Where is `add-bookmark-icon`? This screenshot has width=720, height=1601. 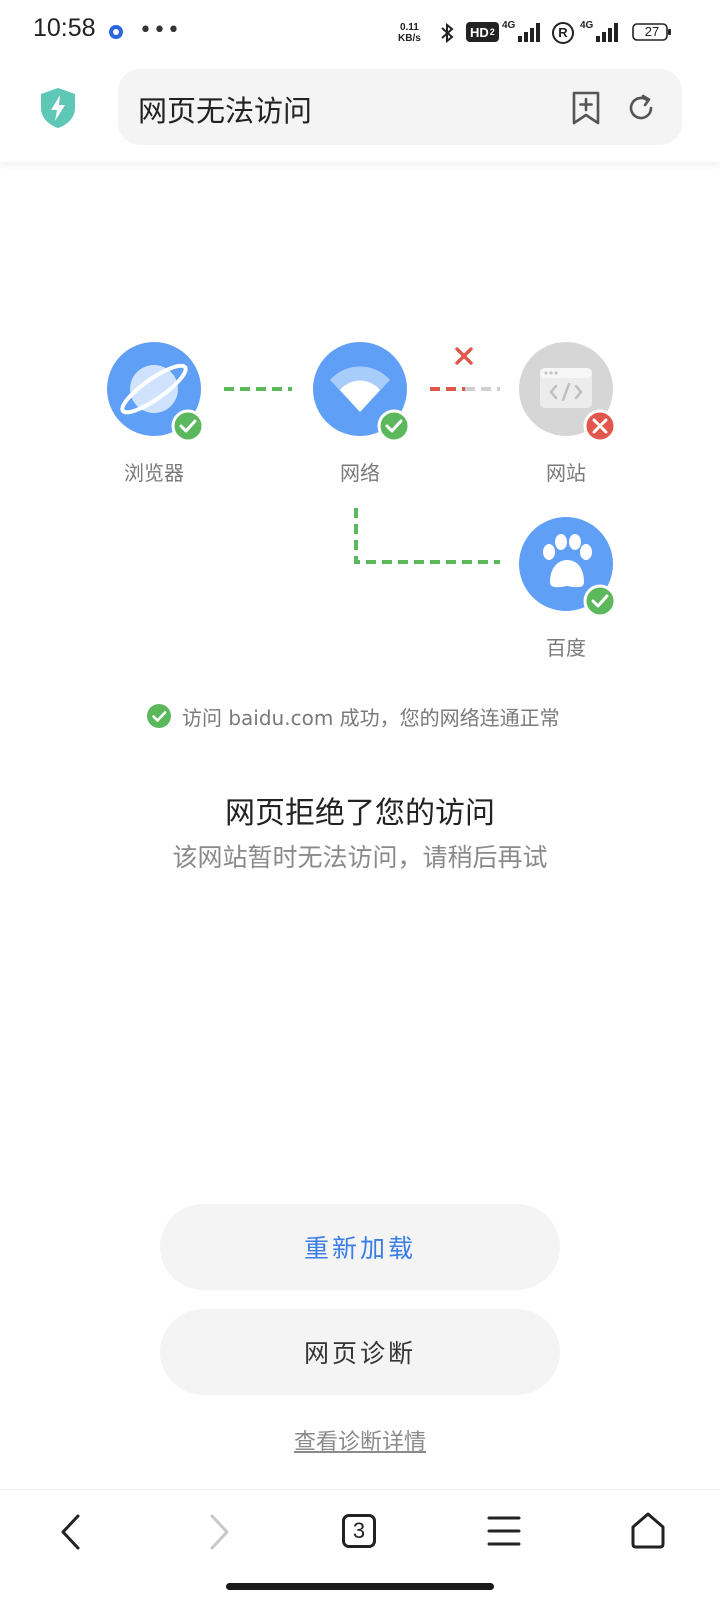 add-bookmark-icon is located at coordinates (586, 108).